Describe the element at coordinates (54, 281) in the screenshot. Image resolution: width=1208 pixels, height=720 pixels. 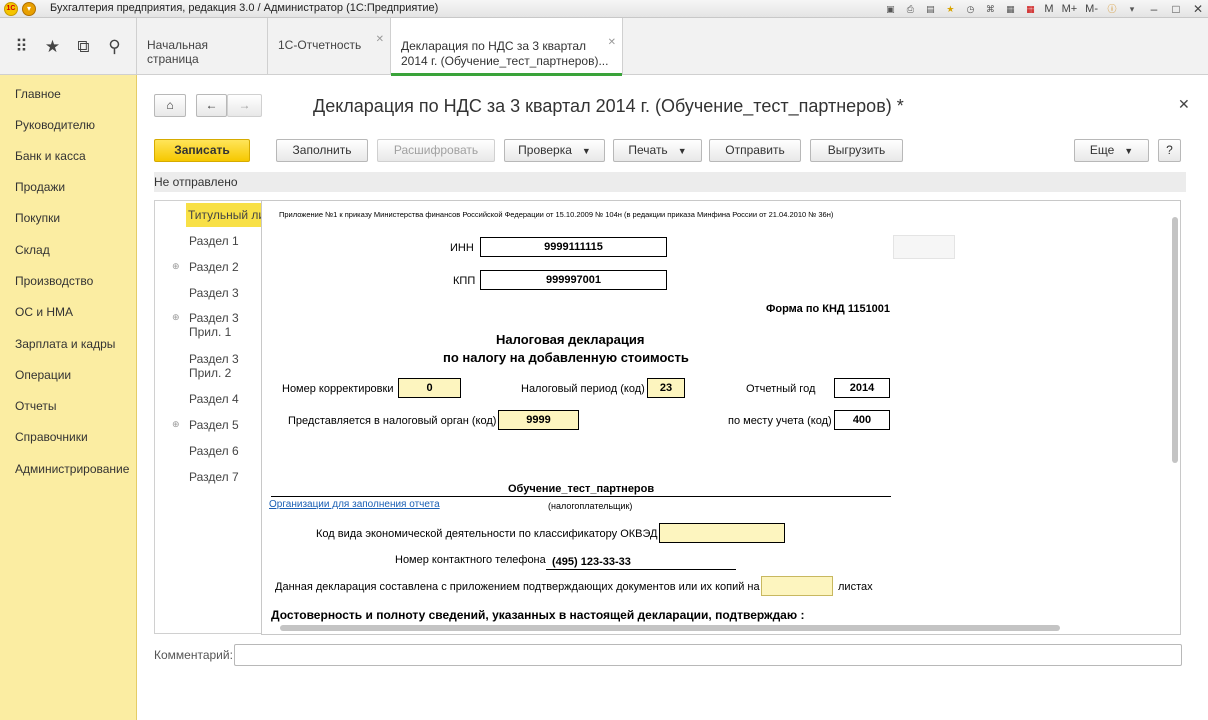
I see `sidebar-item-production: Производство` at that location.